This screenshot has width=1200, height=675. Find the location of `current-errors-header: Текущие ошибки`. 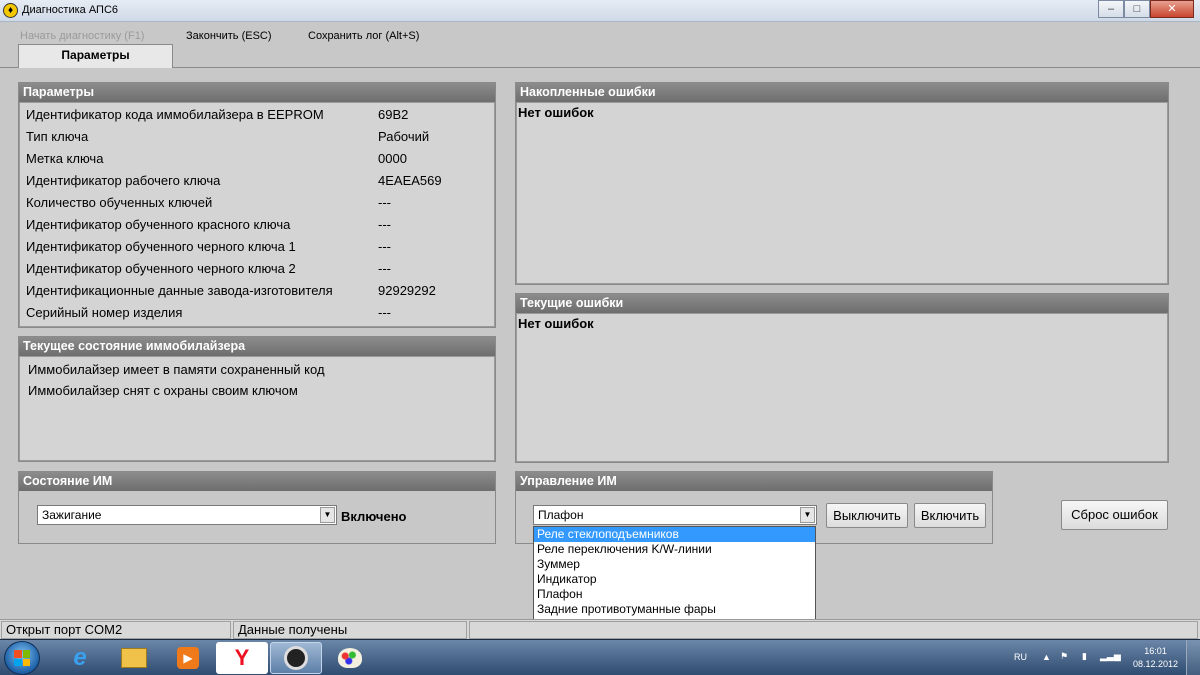

current-errors-header: Текущие ошибки is located at coordinates (842, 303).